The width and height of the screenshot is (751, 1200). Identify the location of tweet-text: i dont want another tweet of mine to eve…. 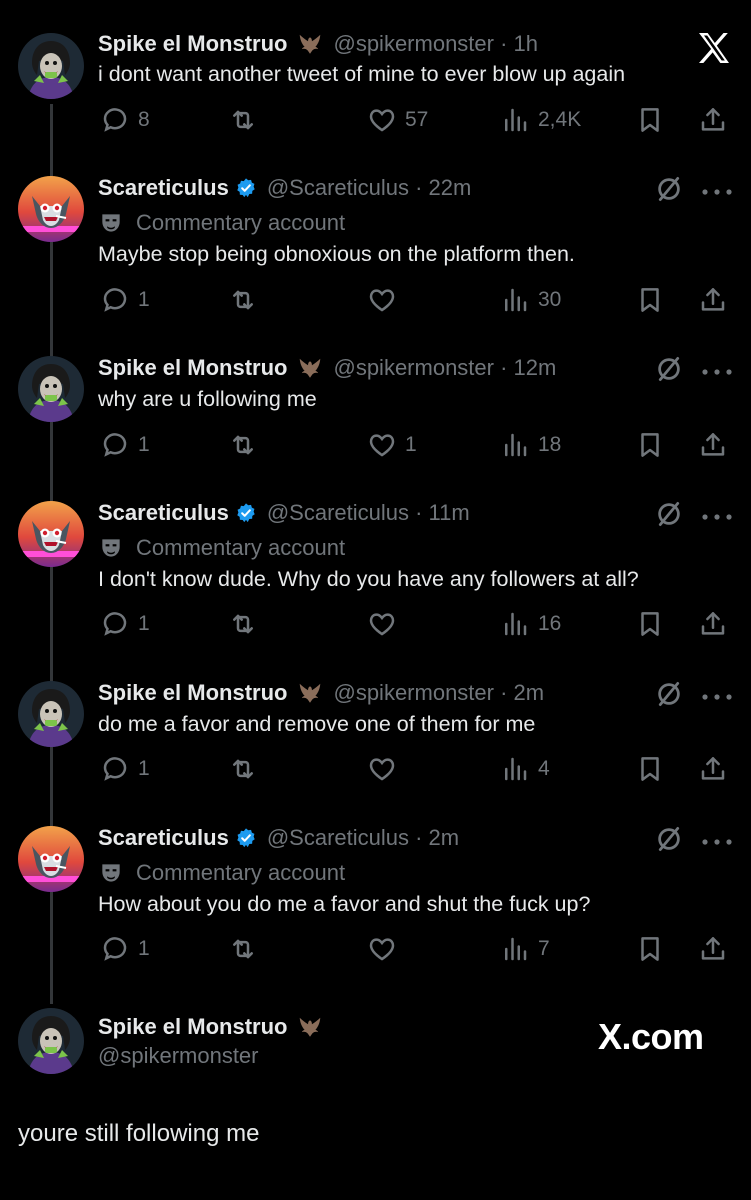
(362, 74).